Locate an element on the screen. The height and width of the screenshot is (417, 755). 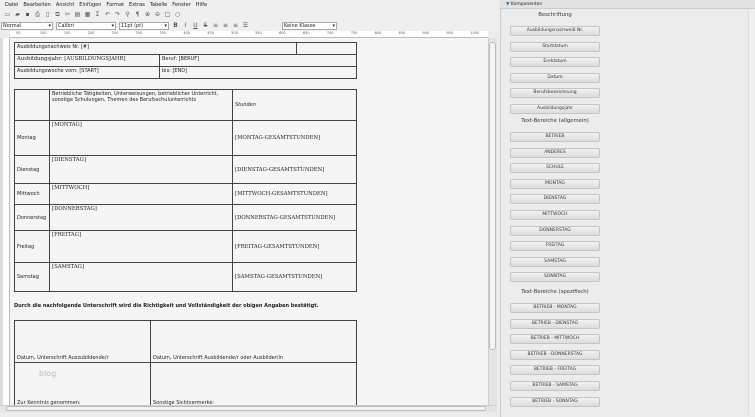
day-hours-cell: [MONTAG-GESAMTSTUNDEN] is located at coordinates (294, 138).